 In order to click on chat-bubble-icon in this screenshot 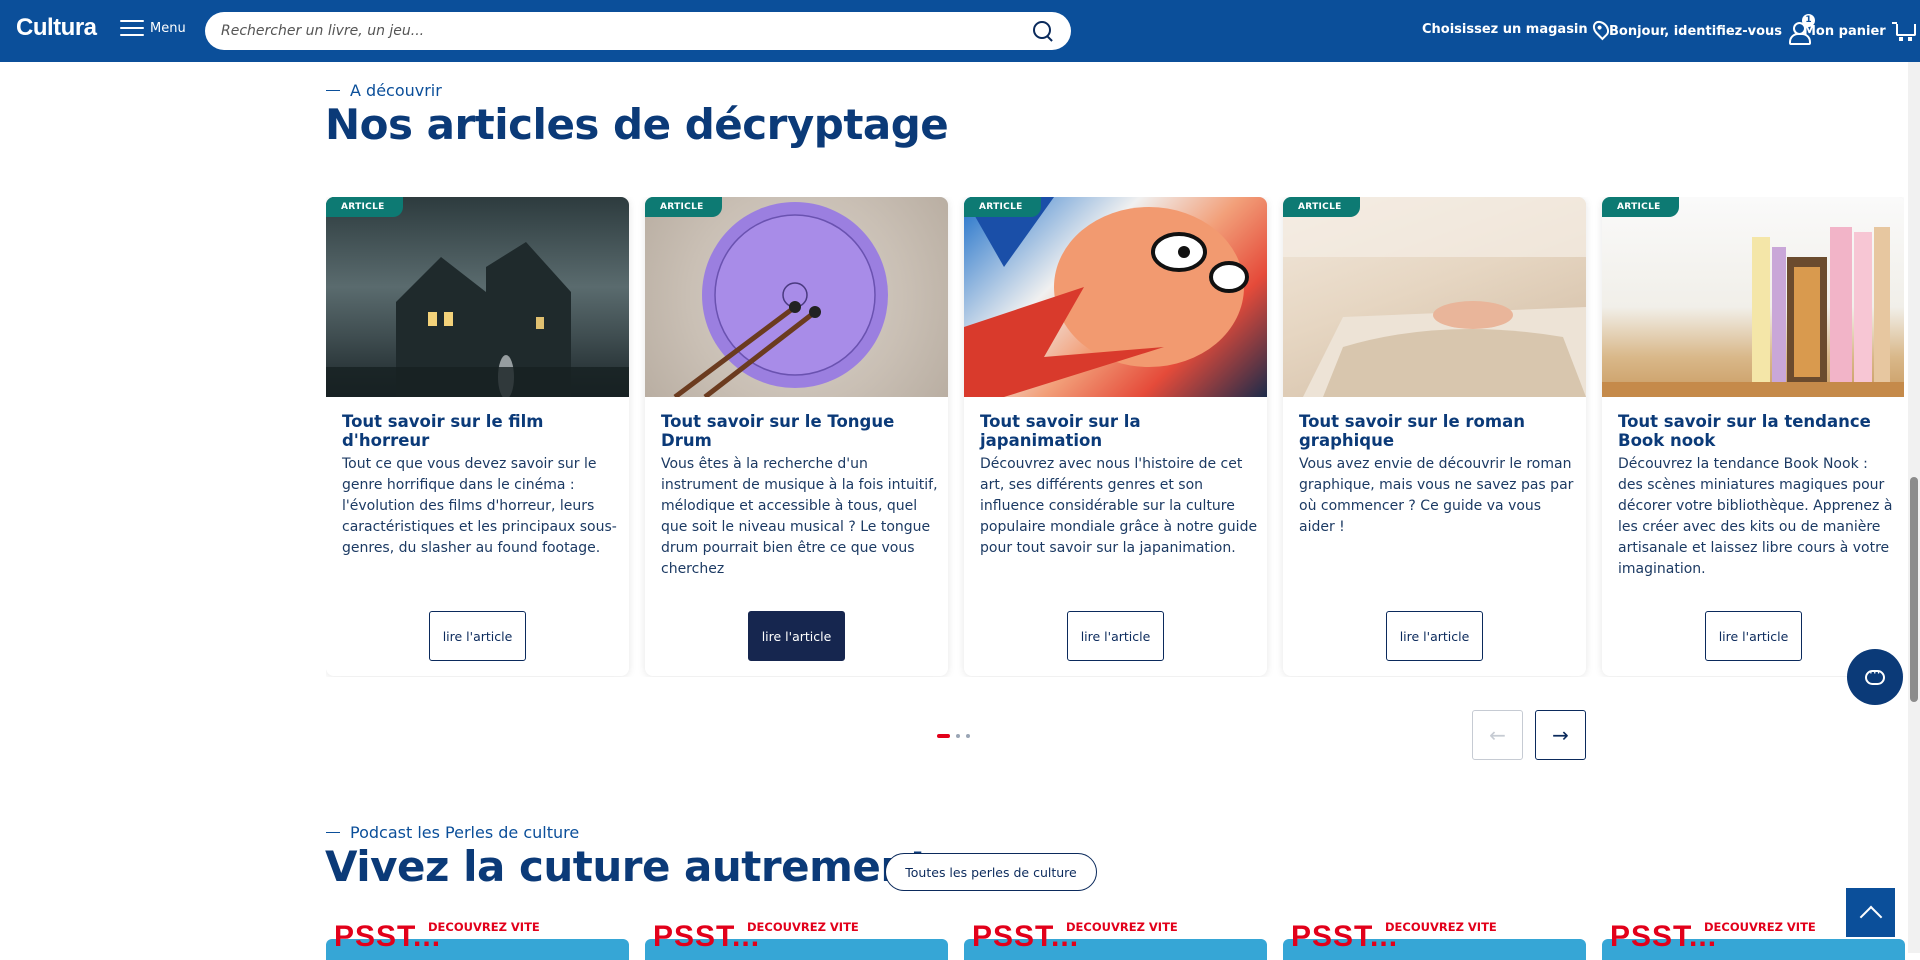, I will do `click(1875, 675)`.